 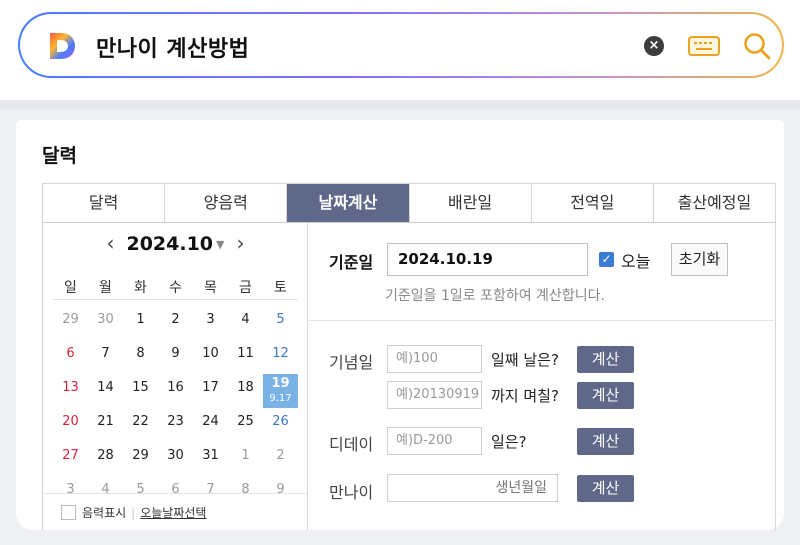 What do you see at coordinates (104, 512) in the screenshot?
I see `lunar-toggle-label: 음력표시` at bounding box center [104, 512].